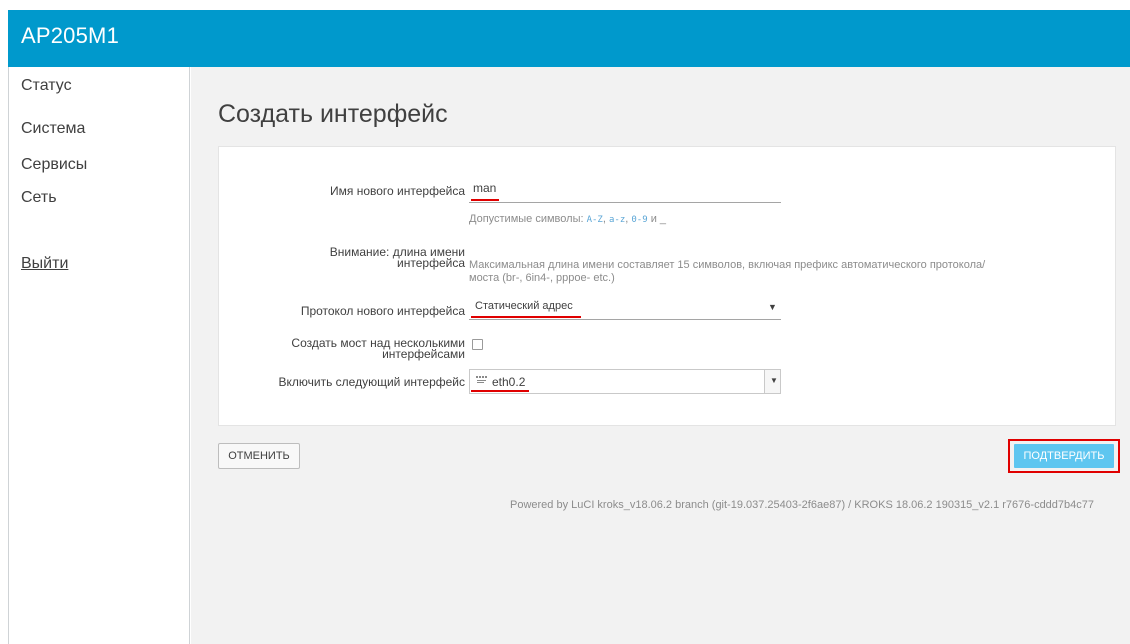 The width and height of the screenshot is (1130, 644). What do you see at coordinates (625, 319) in the screenshot?
I see `protocol-select` at bounding box center [625, 319].